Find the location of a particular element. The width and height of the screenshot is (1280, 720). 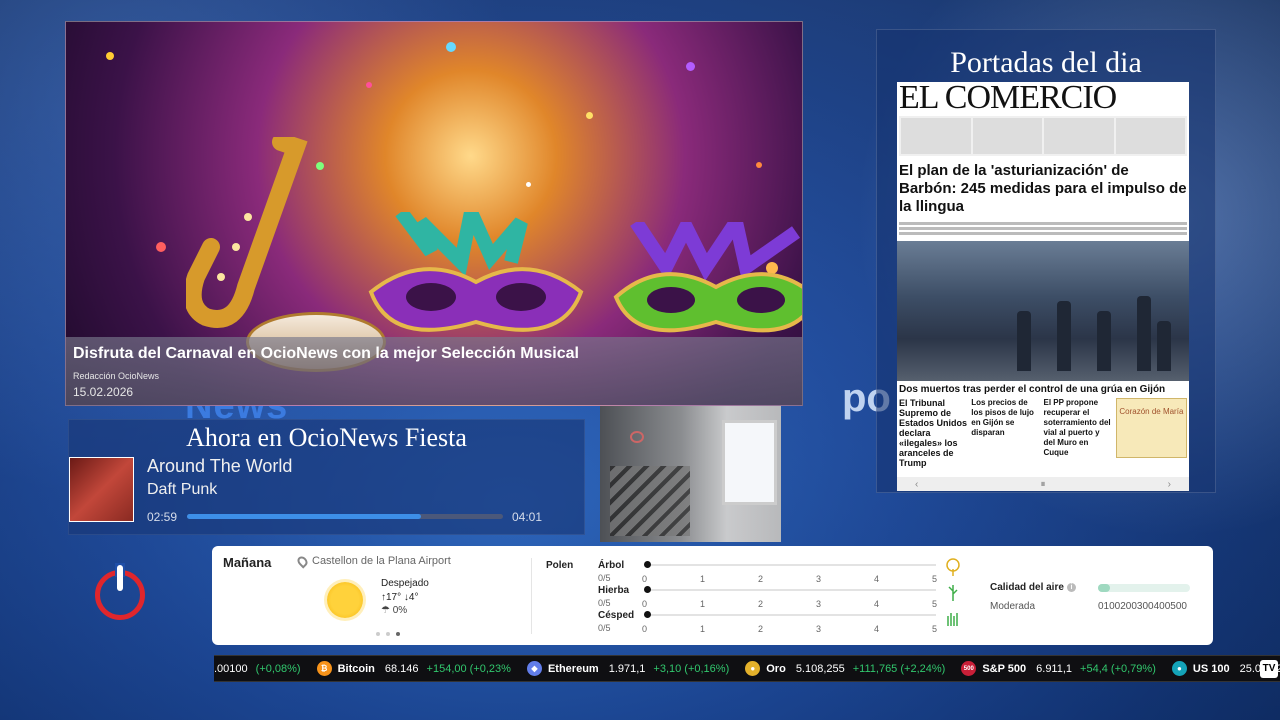

air-quality-value: Moderada is located at coordinates (1013, 606).